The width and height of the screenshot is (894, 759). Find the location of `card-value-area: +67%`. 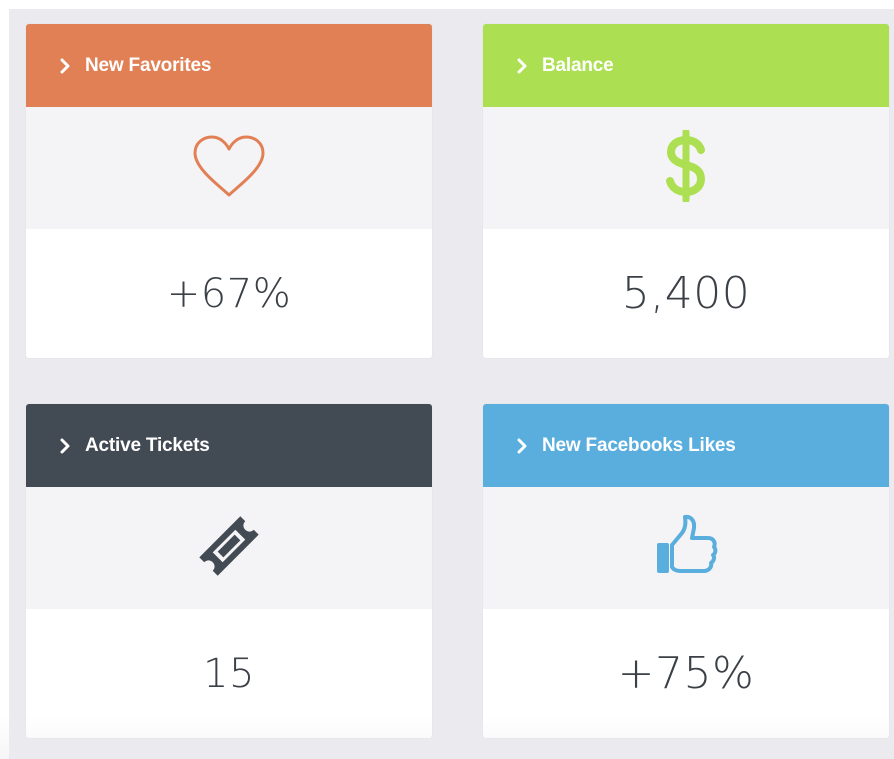

card-value-area: +67% is located at coordinates (229, 293).